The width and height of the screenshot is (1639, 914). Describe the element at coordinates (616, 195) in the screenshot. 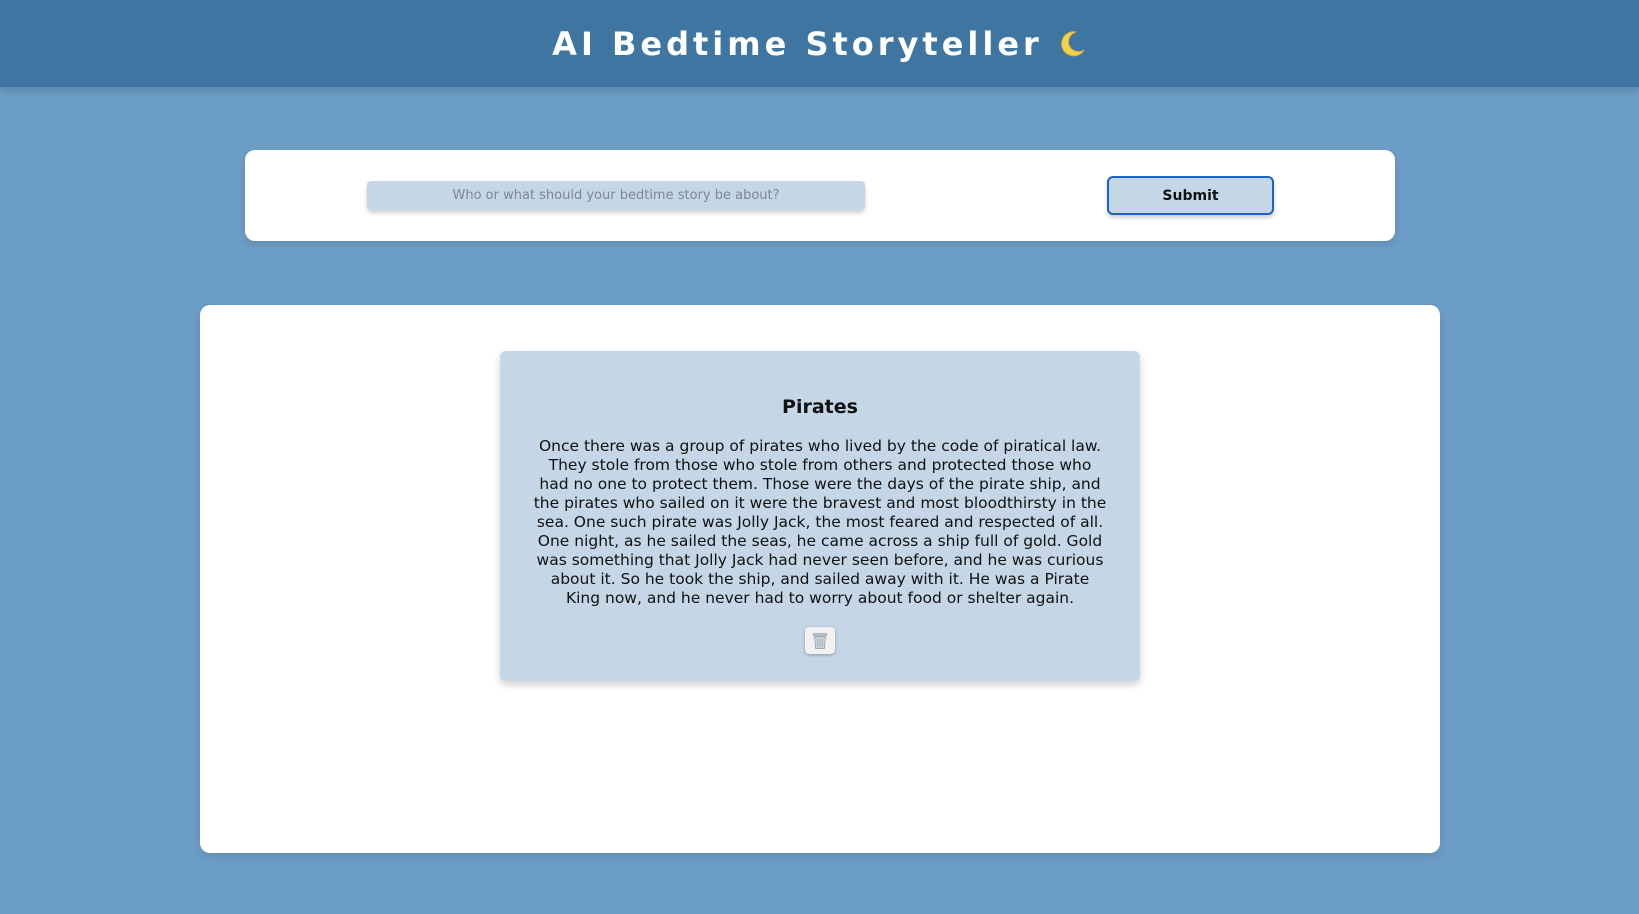

I see `story-topic-input` at that location.